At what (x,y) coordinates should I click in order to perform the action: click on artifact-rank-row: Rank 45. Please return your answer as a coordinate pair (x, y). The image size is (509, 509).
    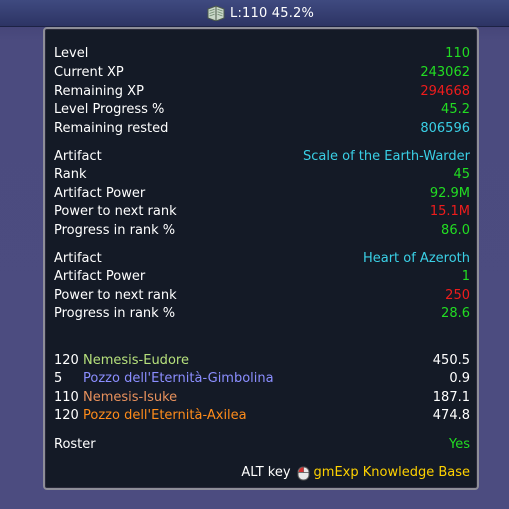
    Looking at the image, I should click on (262, 175).